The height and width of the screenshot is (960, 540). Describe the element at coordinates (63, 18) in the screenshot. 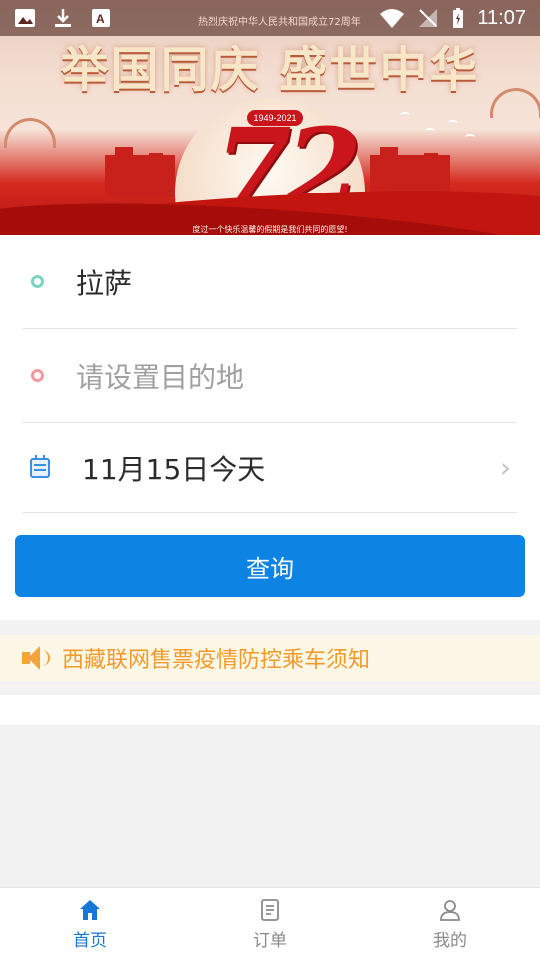

I see `download-icon` at that location.